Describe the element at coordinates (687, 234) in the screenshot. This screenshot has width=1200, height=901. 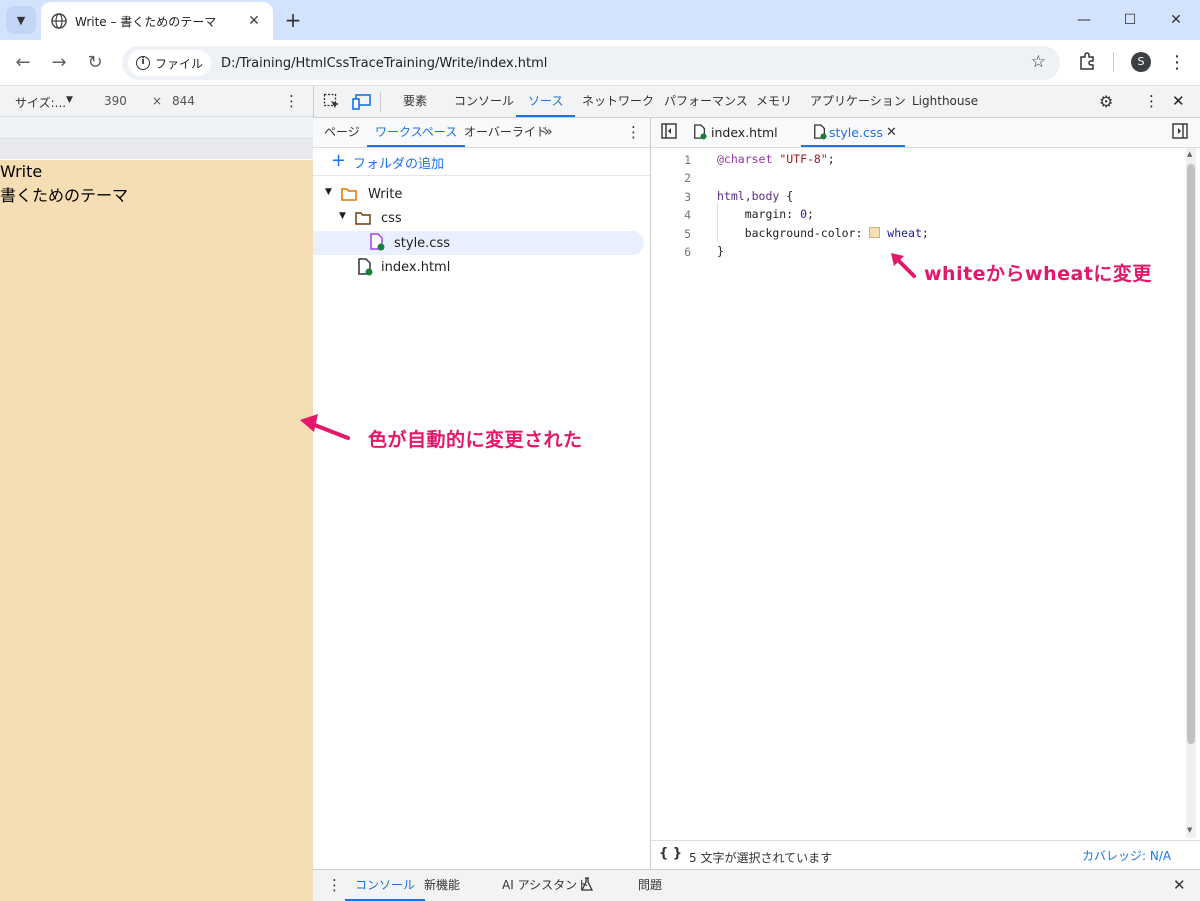
I see `line-number: 5` at that location.